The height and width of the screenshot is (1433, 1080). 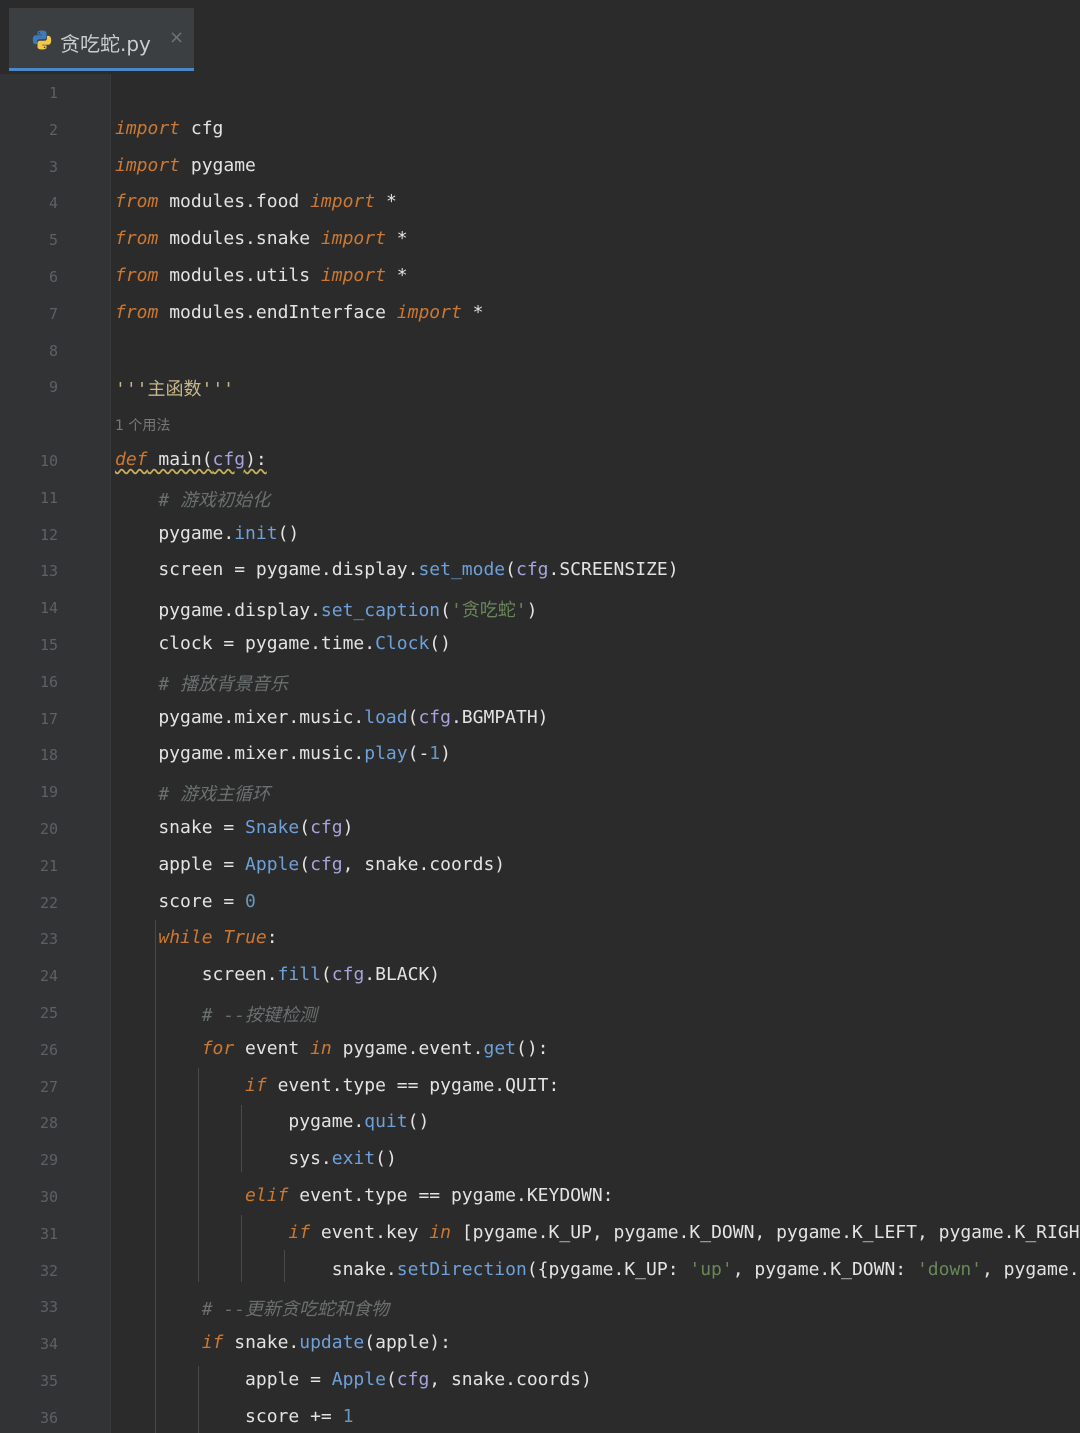 What do you see at coordinates (176, 37) in the screenshot?
I see `tab-close-icon: ×` at bounding box center [176, 37].